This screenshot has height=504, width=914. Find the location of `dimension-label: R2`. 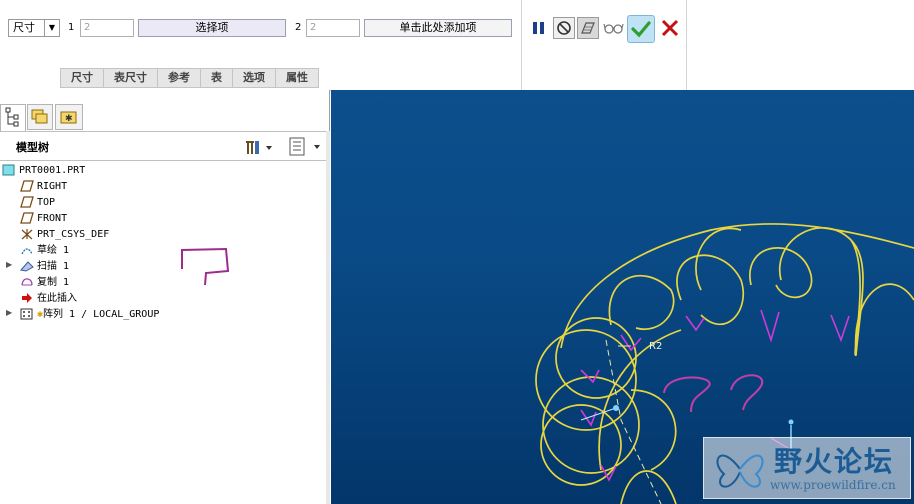

dimension-label: R2 is located at coordinates (655, 346).